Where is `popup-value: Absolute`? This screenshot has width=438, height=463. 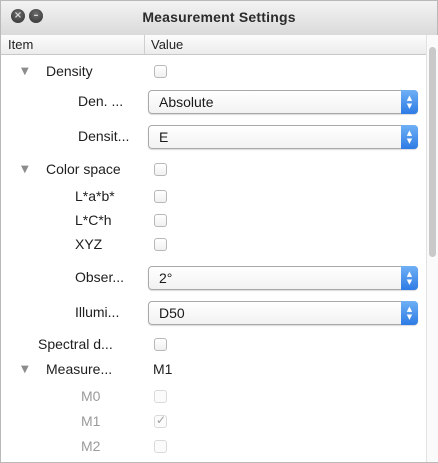
popup-value: Absolute is located at coordinates (186, 102).